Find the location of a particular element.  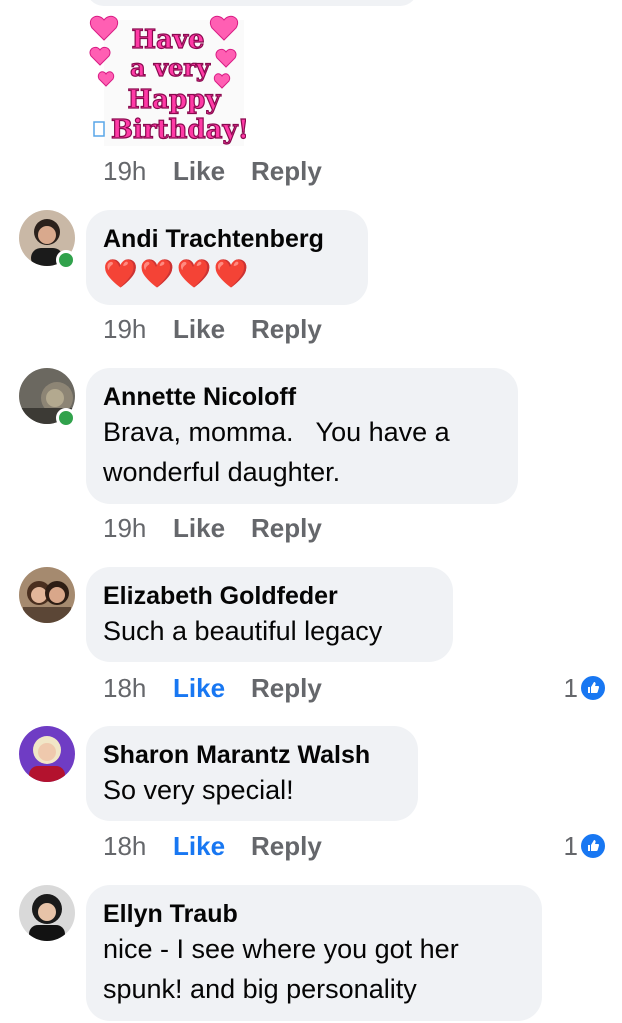

commenter-name: Ellyn Traub is located at coordinates (313, 914).